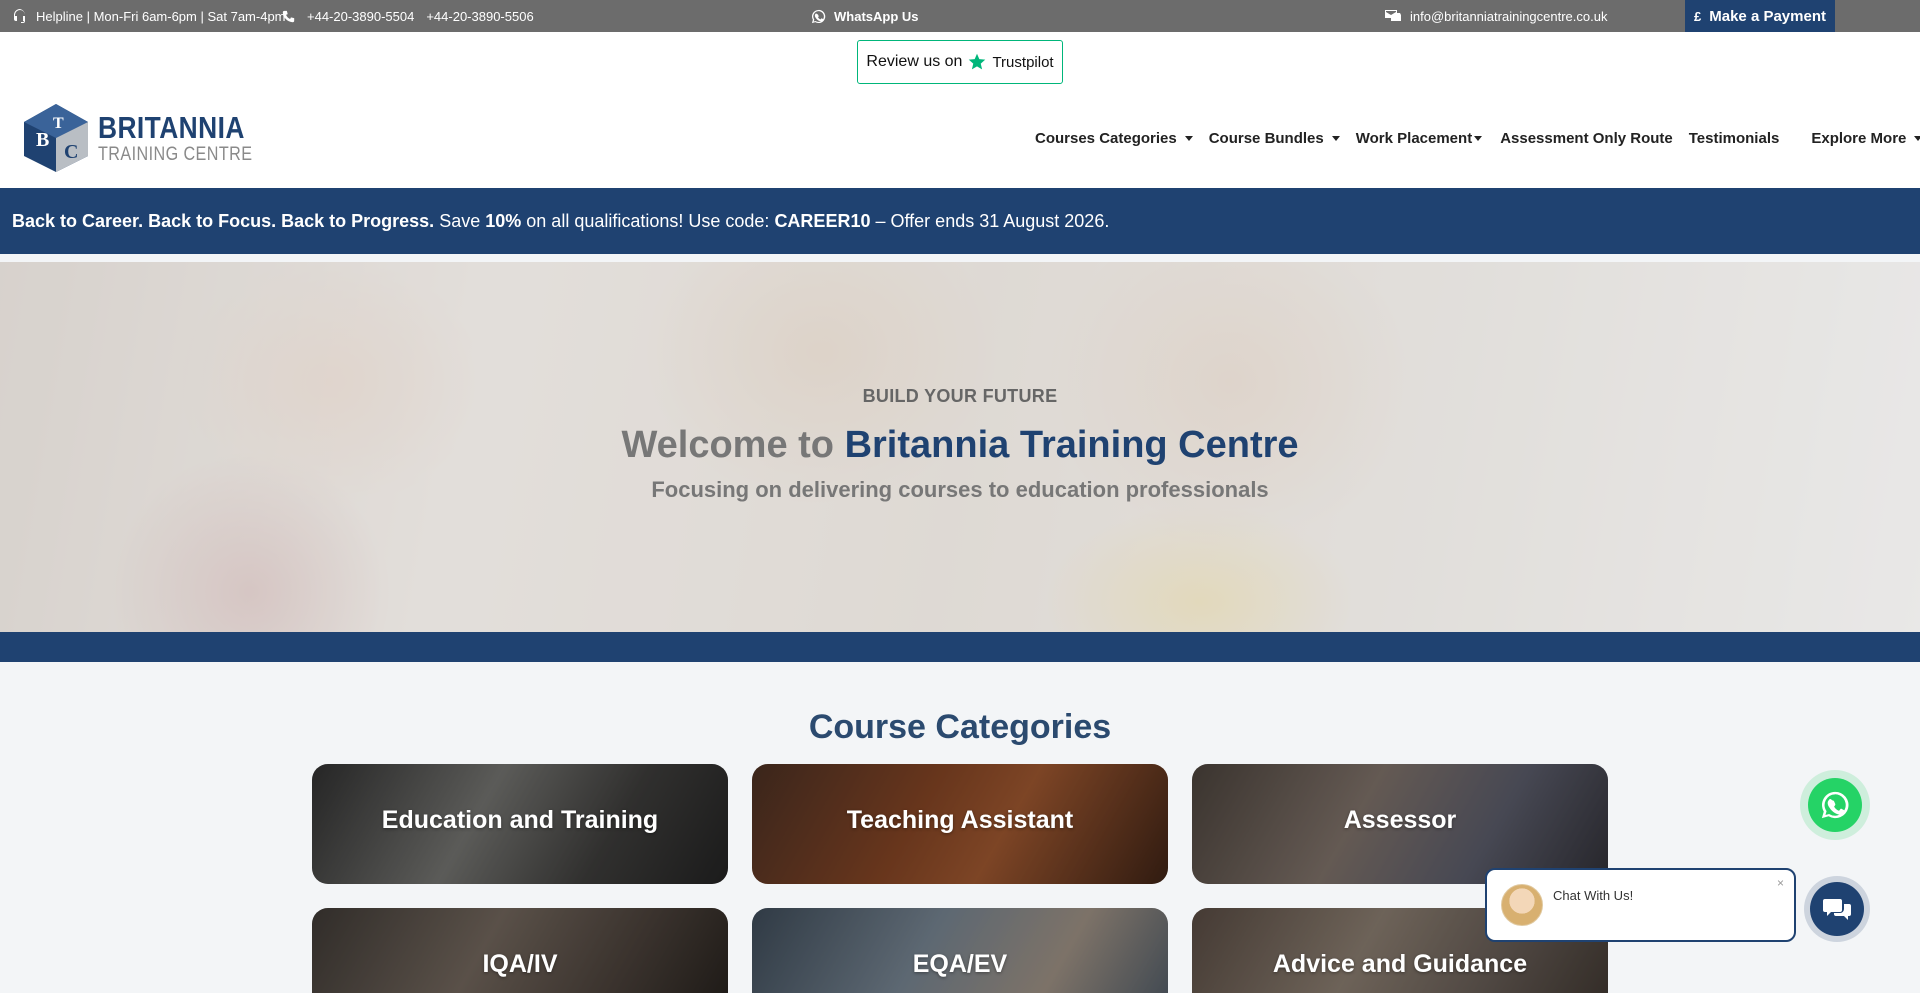  What do you see at coordinates (1780, 883) in the screenshot?
I see `chat-popup-close-icon: ×` at bounding box center [1780, 883].